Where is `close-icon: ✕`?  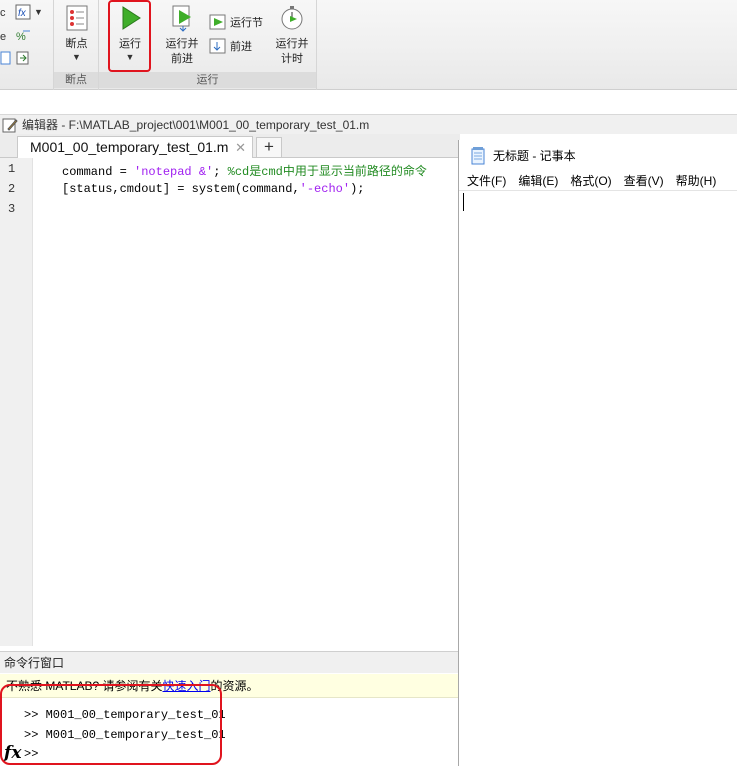 close-icon: ✕ is located at coordinates (240, 148).